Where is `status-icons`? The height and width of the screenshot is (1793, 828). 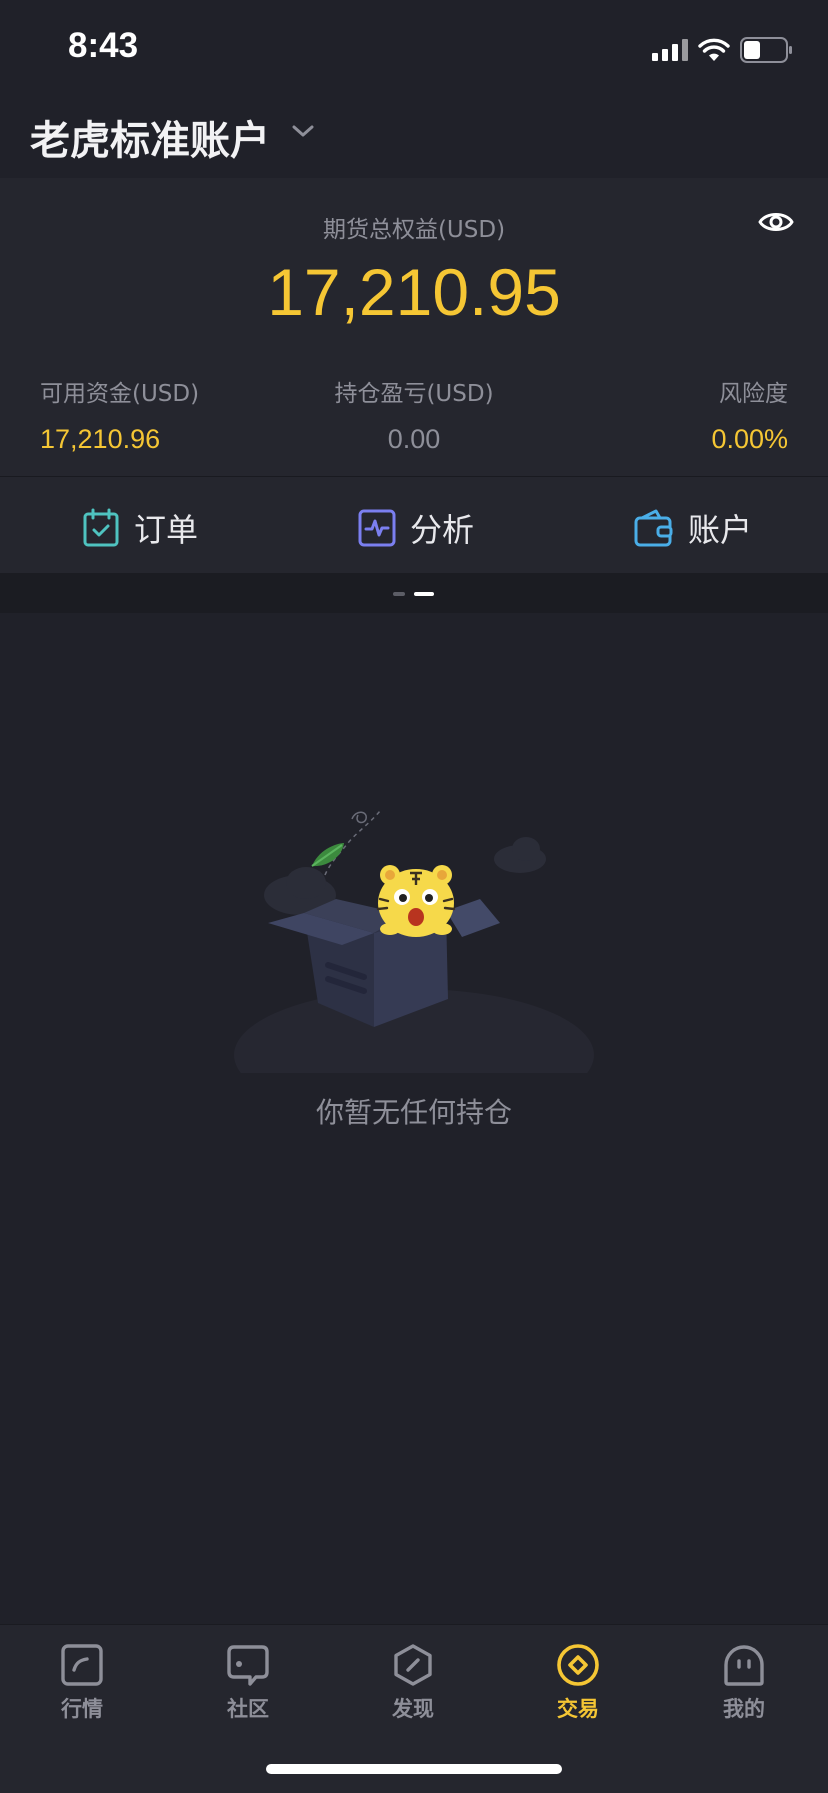
status-icons is located at coordinates (723, 50).